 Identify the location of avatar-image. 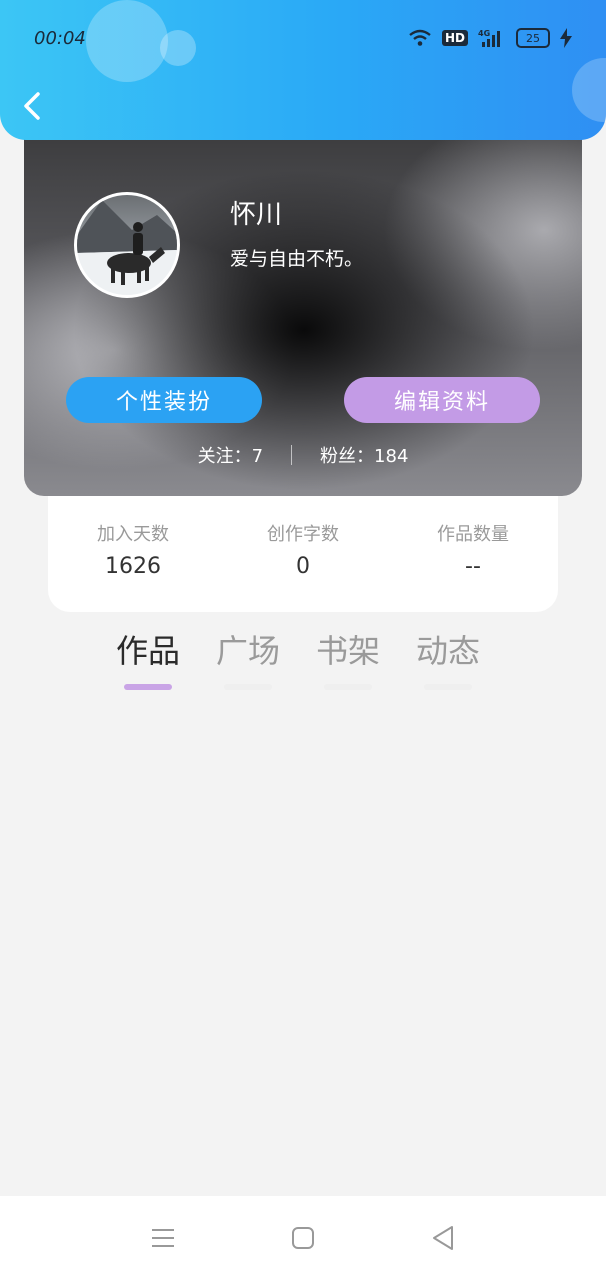
(127, 247).